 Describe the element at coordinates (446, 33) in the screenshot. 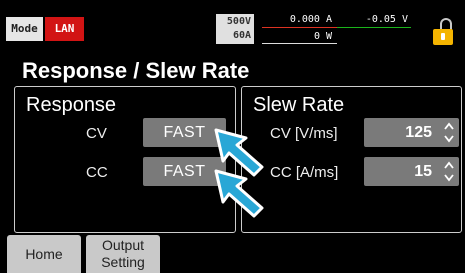

I see `padlock-unlocked-icon` at that location.